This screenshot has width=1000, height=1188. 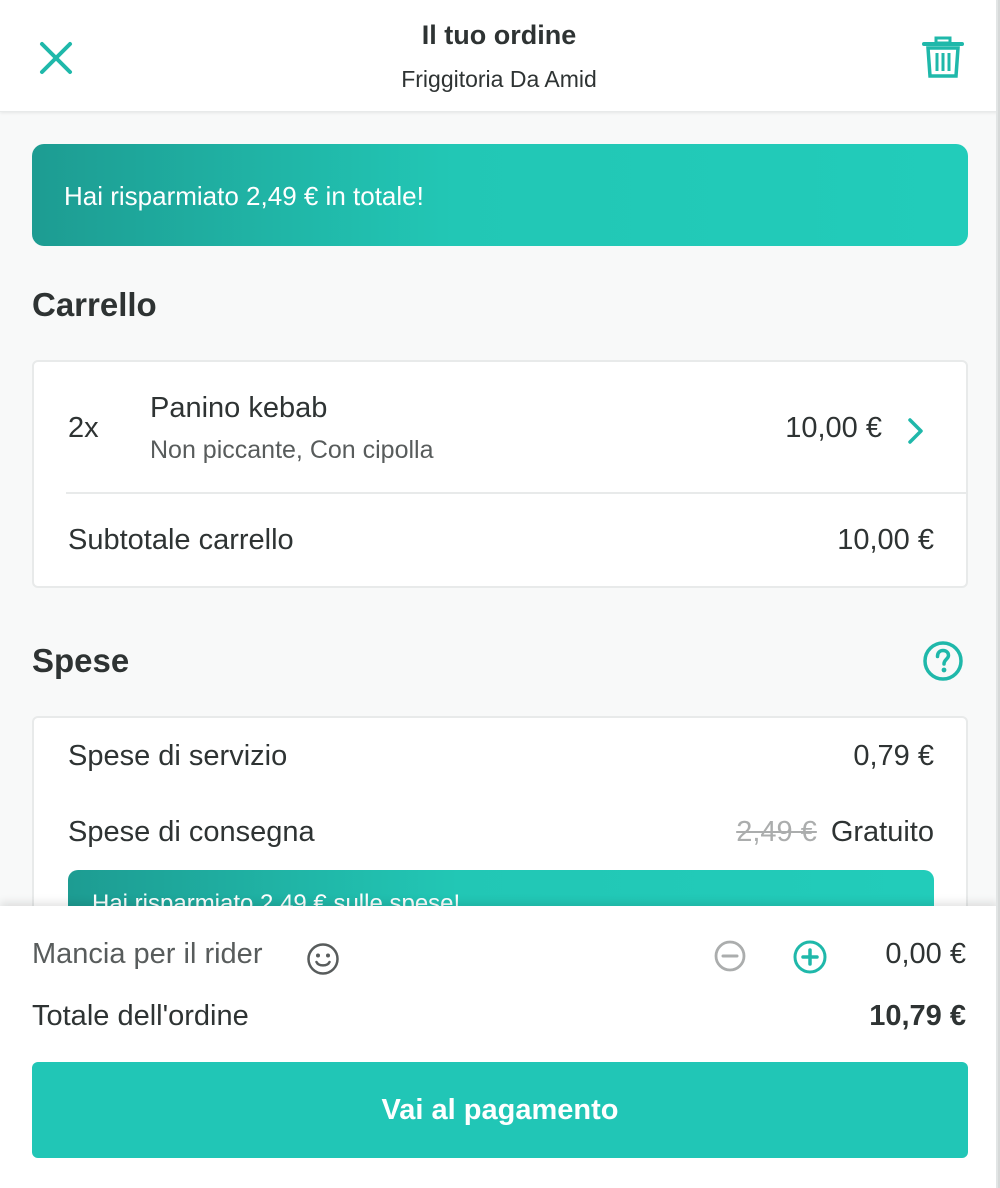 What do you see at coordinates (516, 493) in the screenshot?
I see `divider` at bounding box center [516, 493].